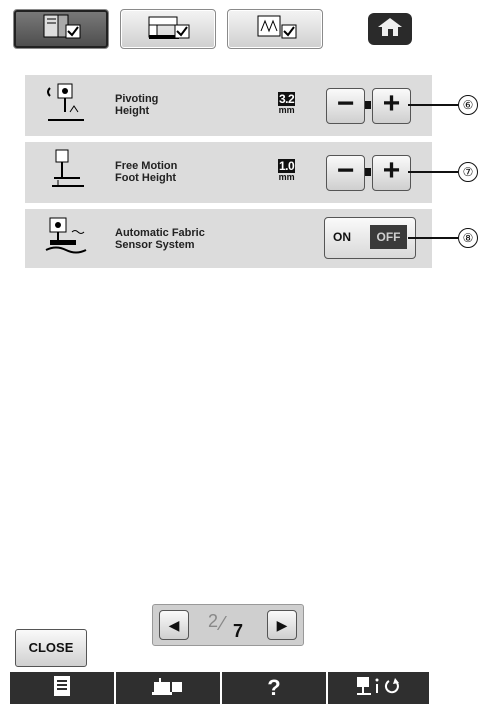 Image resolution: width=489 pixels, height=711 pixels. I want to click on embroidery-settings-icon, so click(275, 29).